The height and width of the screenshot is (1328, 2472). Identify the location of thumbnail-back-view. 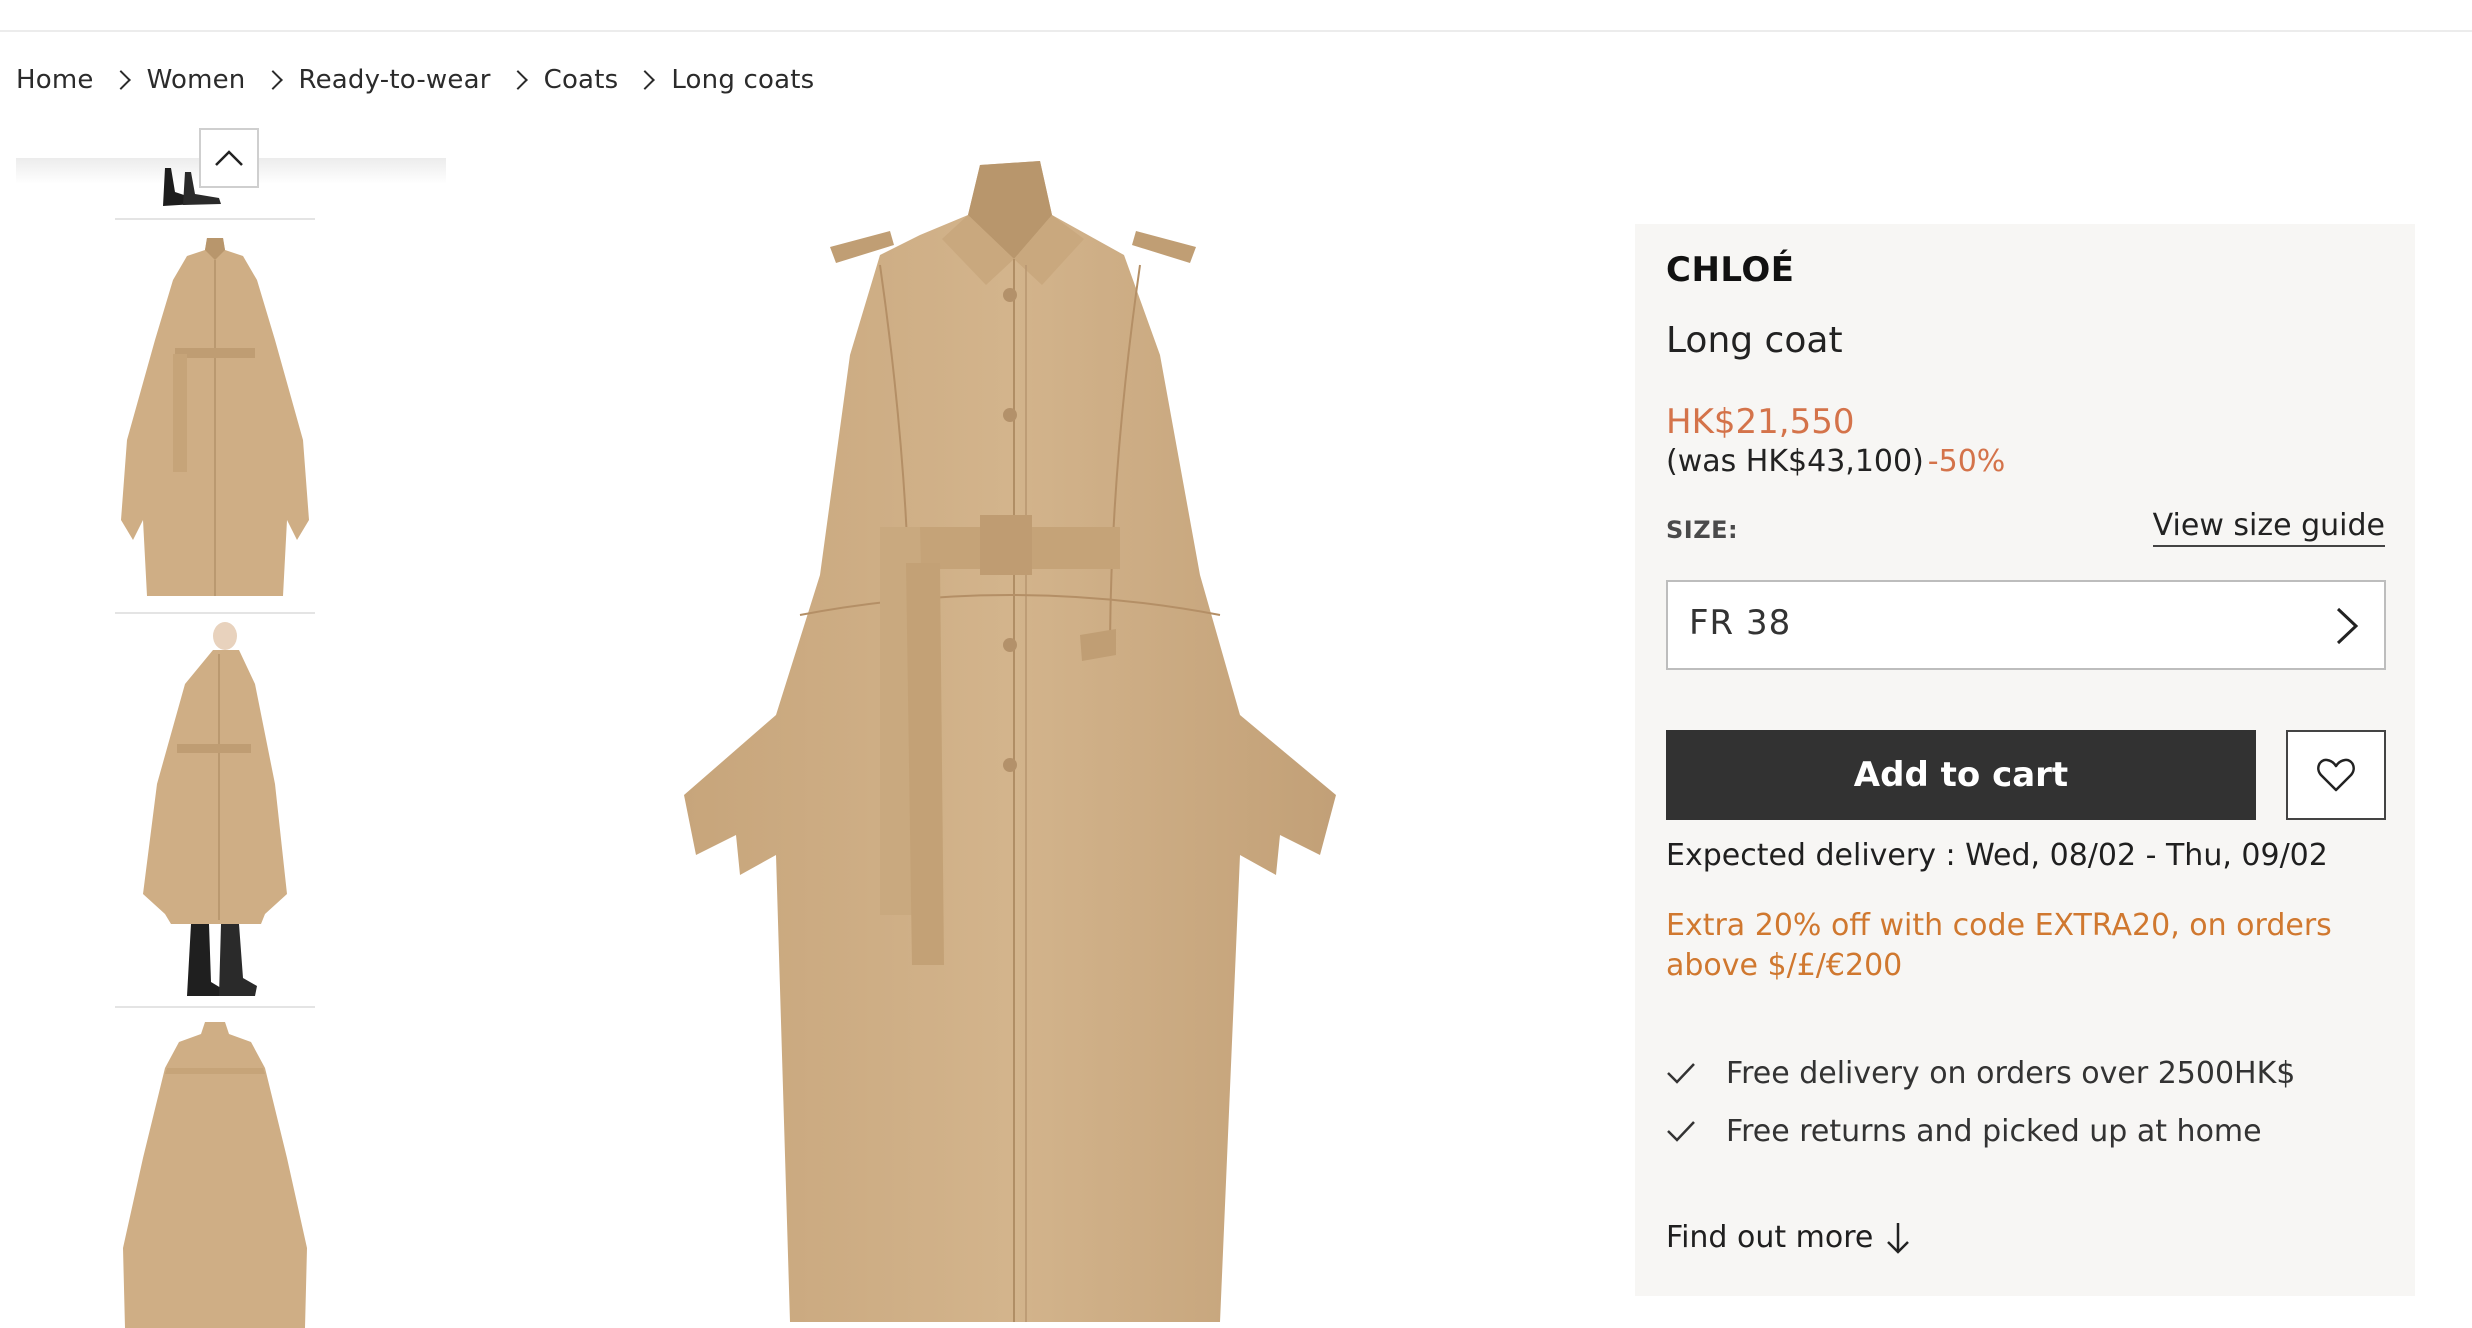
(215, 1168).